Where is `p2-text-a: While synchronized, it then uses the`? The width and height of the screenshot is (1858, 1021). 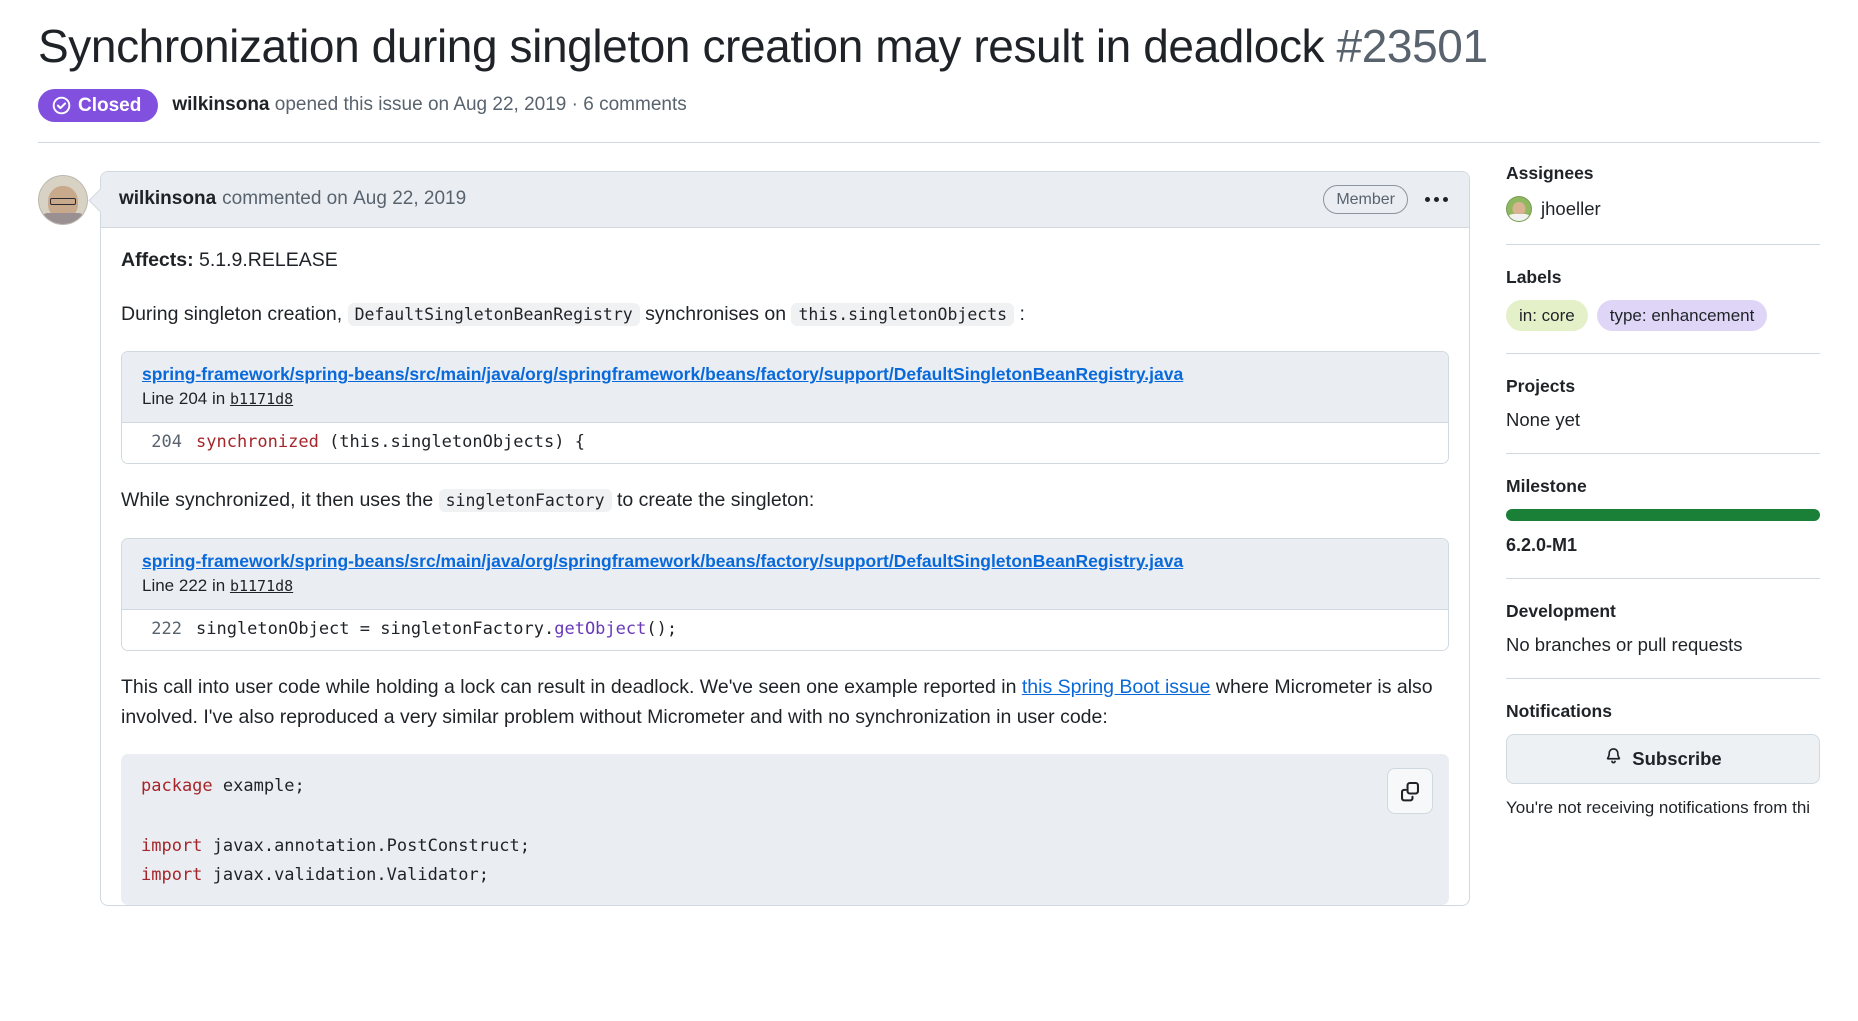 p2-text-a: While synchronized, it then uses the is located at coordinates (277, 500).